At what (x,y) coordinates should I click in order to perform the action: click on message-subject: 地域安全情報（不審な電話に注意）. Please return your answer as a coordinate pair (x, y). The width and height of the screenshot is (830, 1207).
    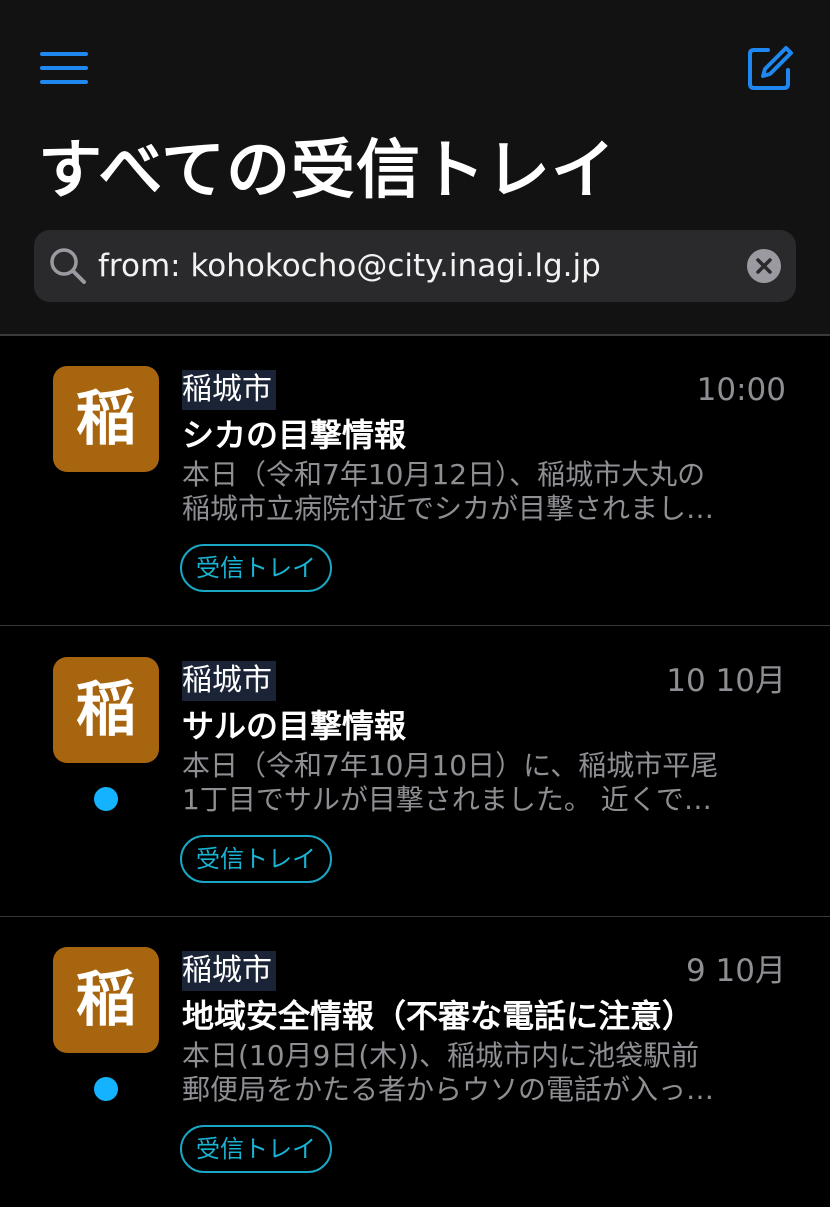
    Looking at the image, I should click on (438, 1016).